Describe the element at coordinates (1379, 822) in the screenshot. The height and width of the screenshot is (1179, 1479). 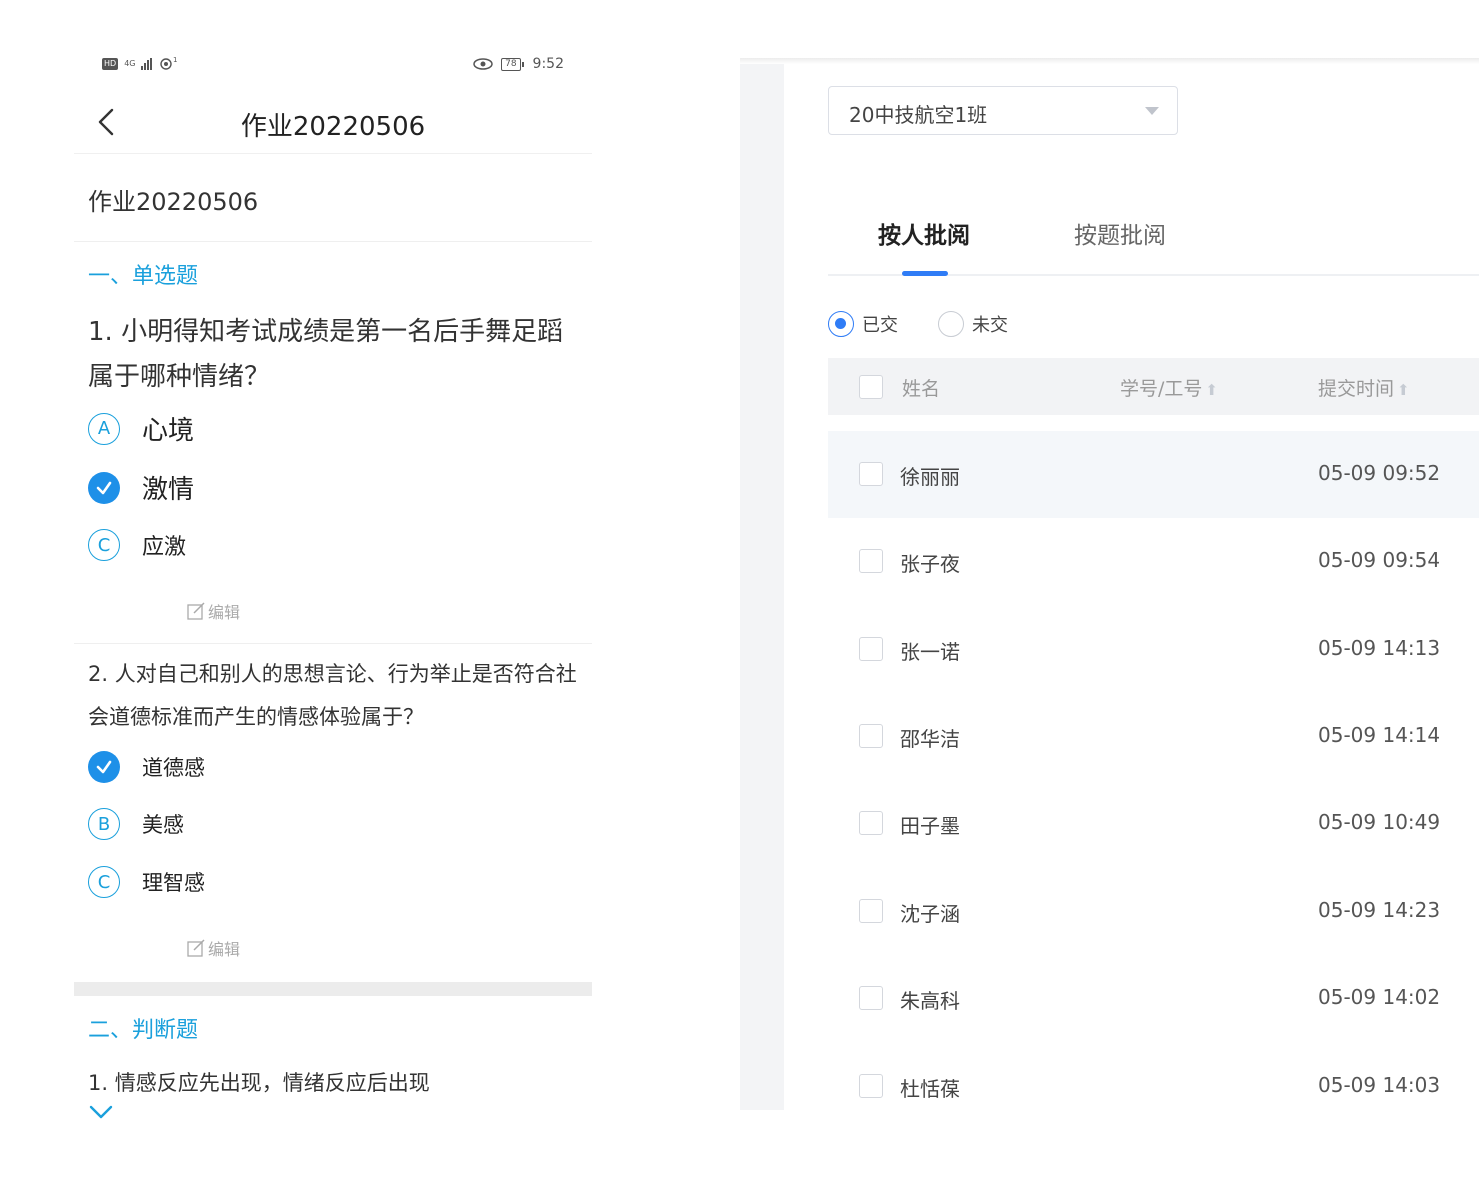
I see `submit-time: 05-09 10:49` at that location.